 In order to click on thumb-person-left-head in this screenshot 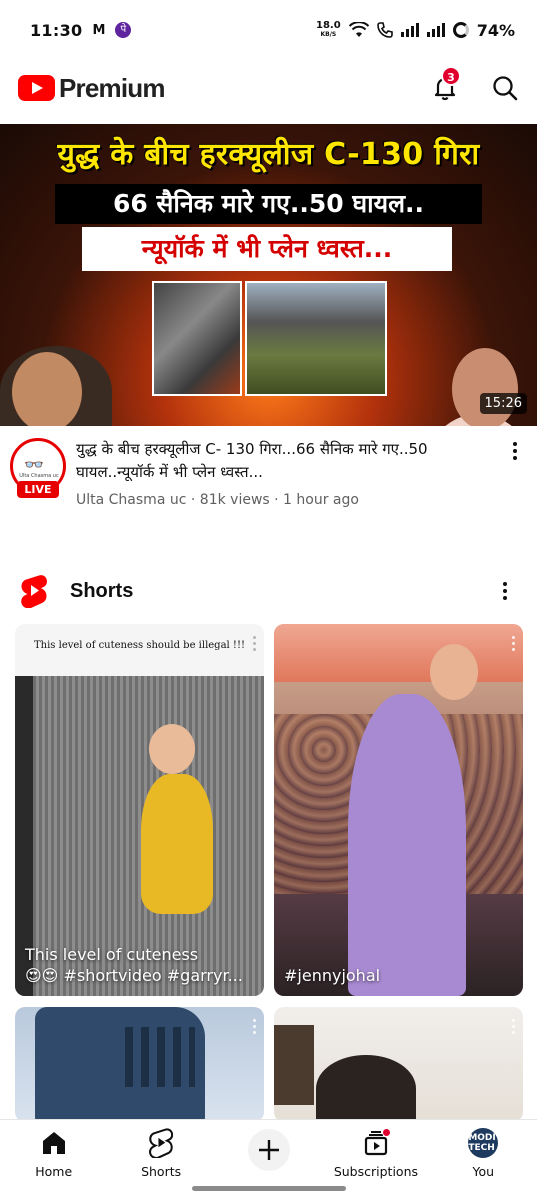, I will do `click(47, 389)`.